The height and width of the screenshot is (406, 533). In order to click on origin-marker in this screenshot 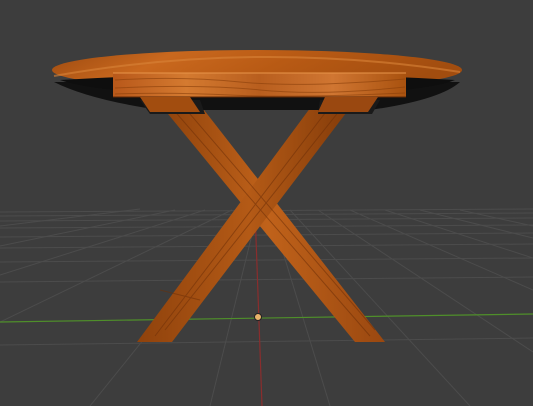, I will do `click(258, 317)`.